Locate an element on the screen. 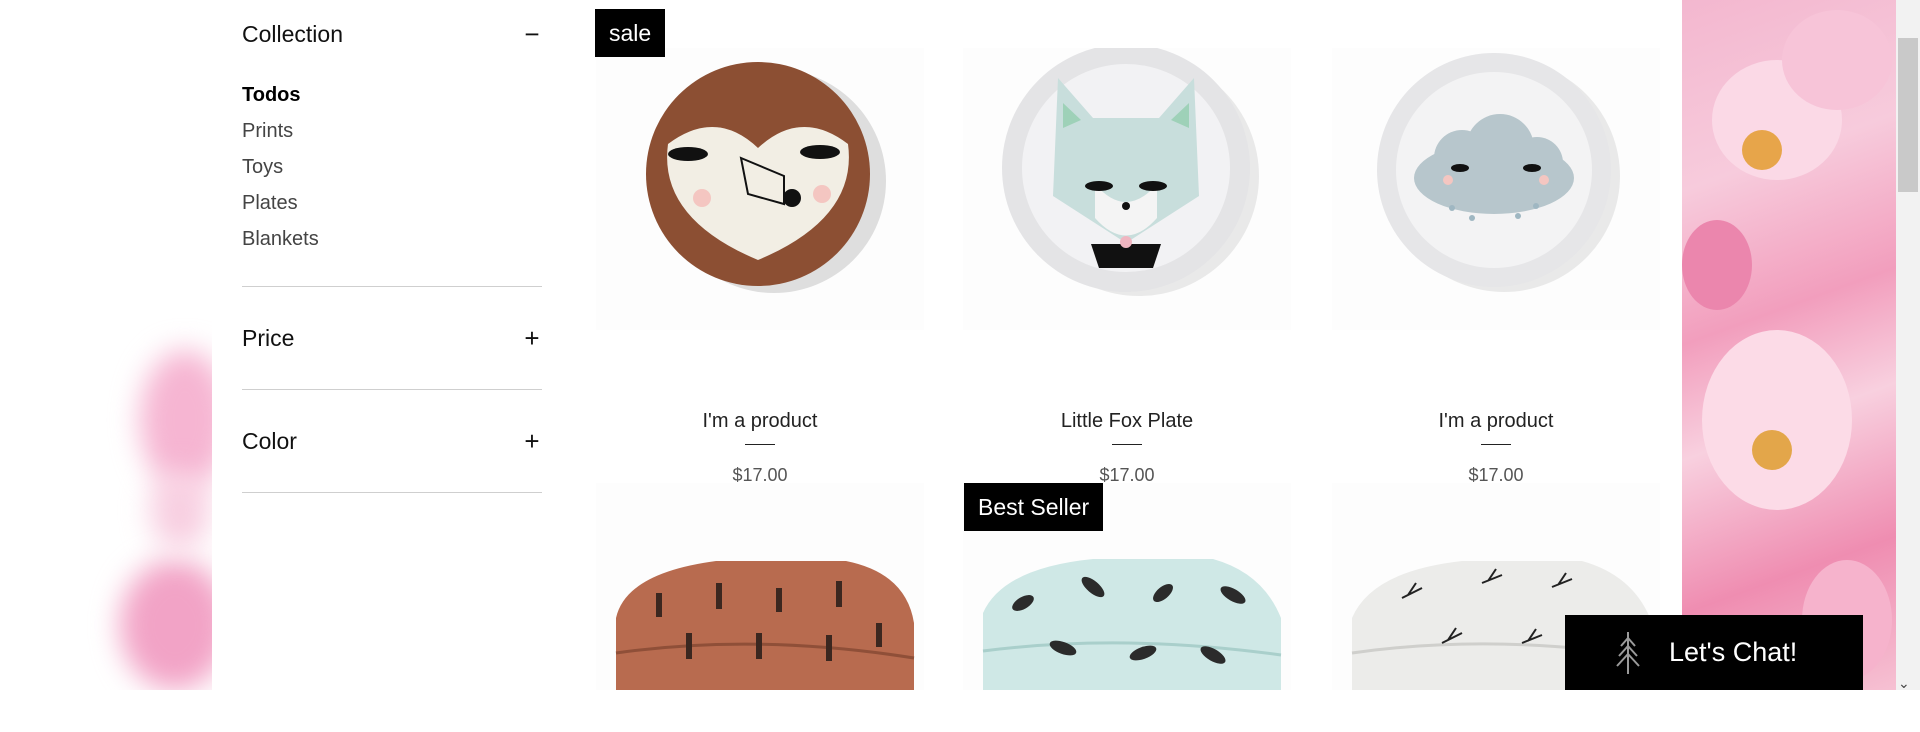  fox-plate-image is located at coordinates (1130, 172).